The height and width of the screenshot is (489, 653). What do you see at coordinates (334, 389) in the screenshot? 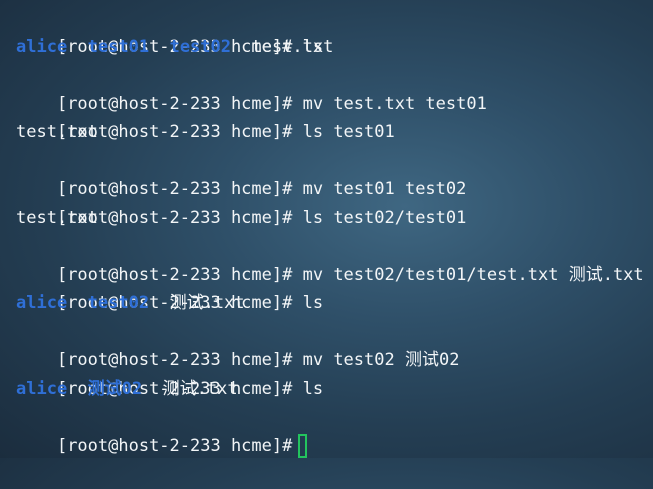
I see `terminal-line-listing: alice 测试02 测试.txt` at bounding box center [334, 389].